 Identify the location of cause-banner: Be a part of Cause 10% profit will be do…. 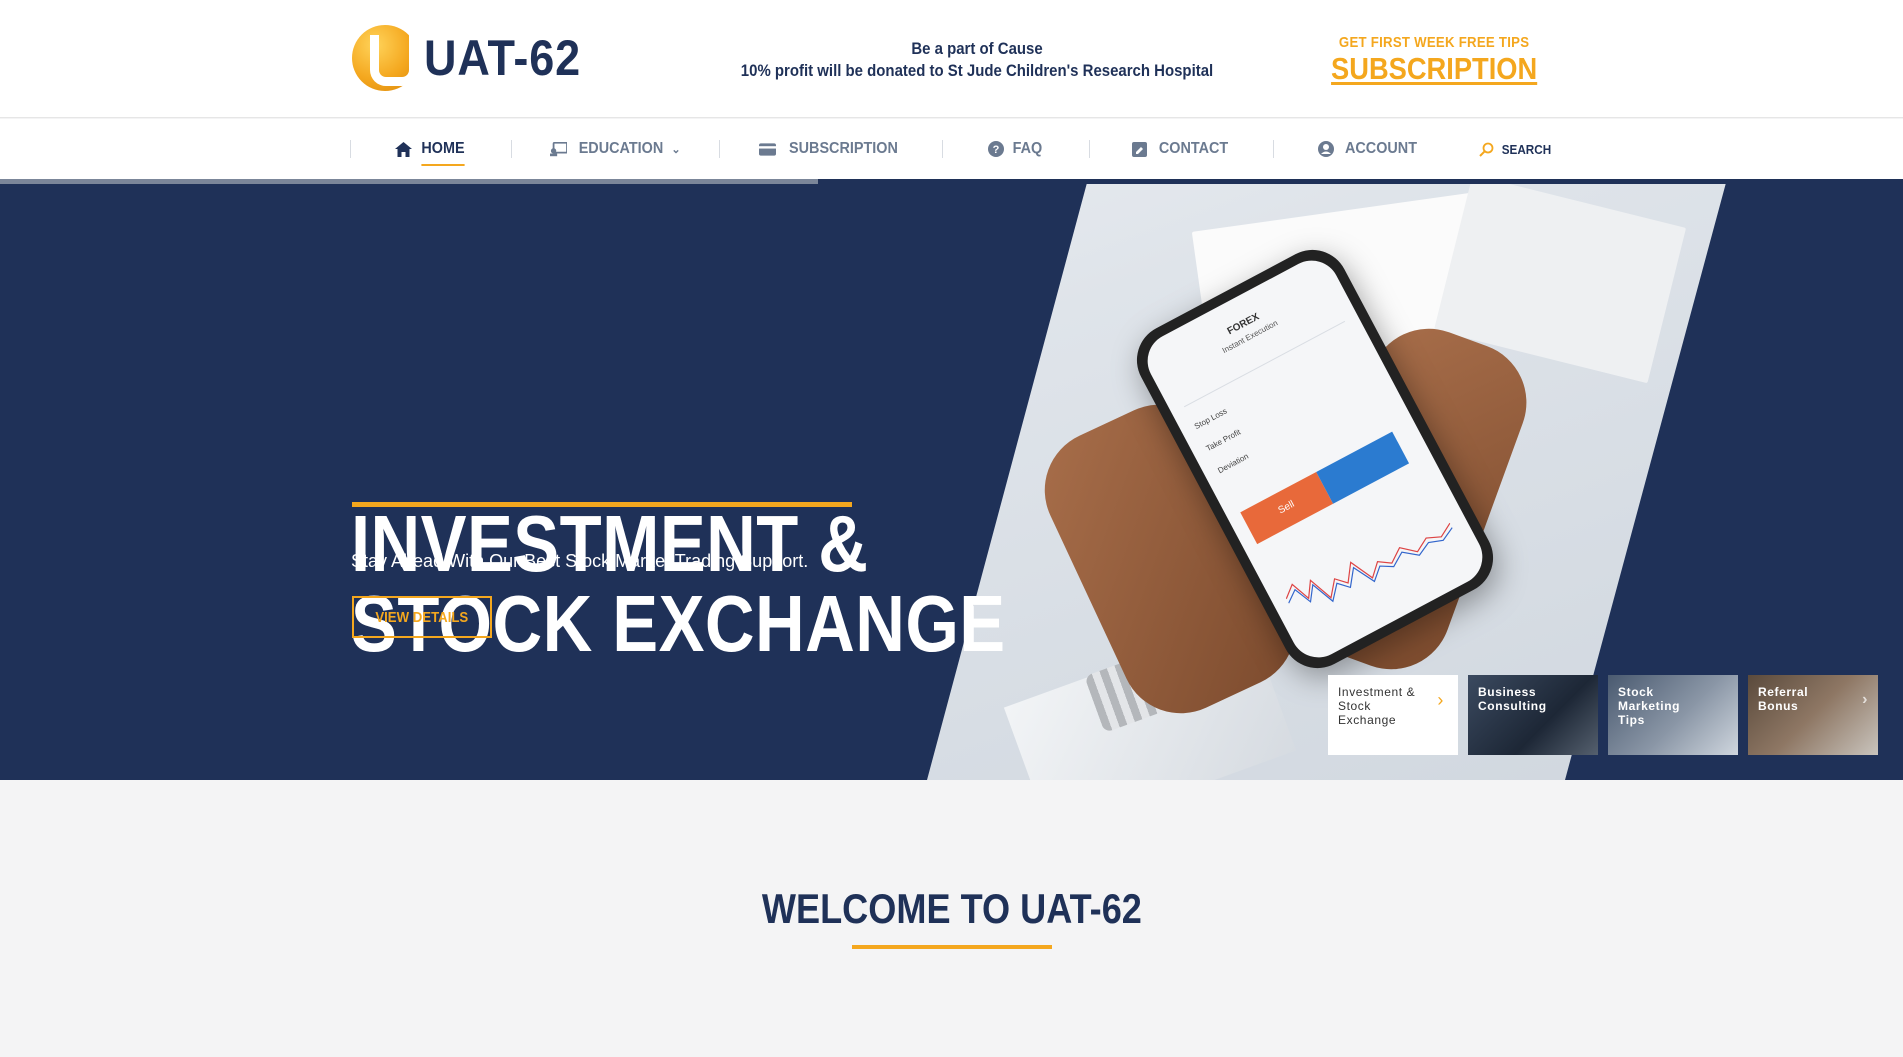
(977, 60).